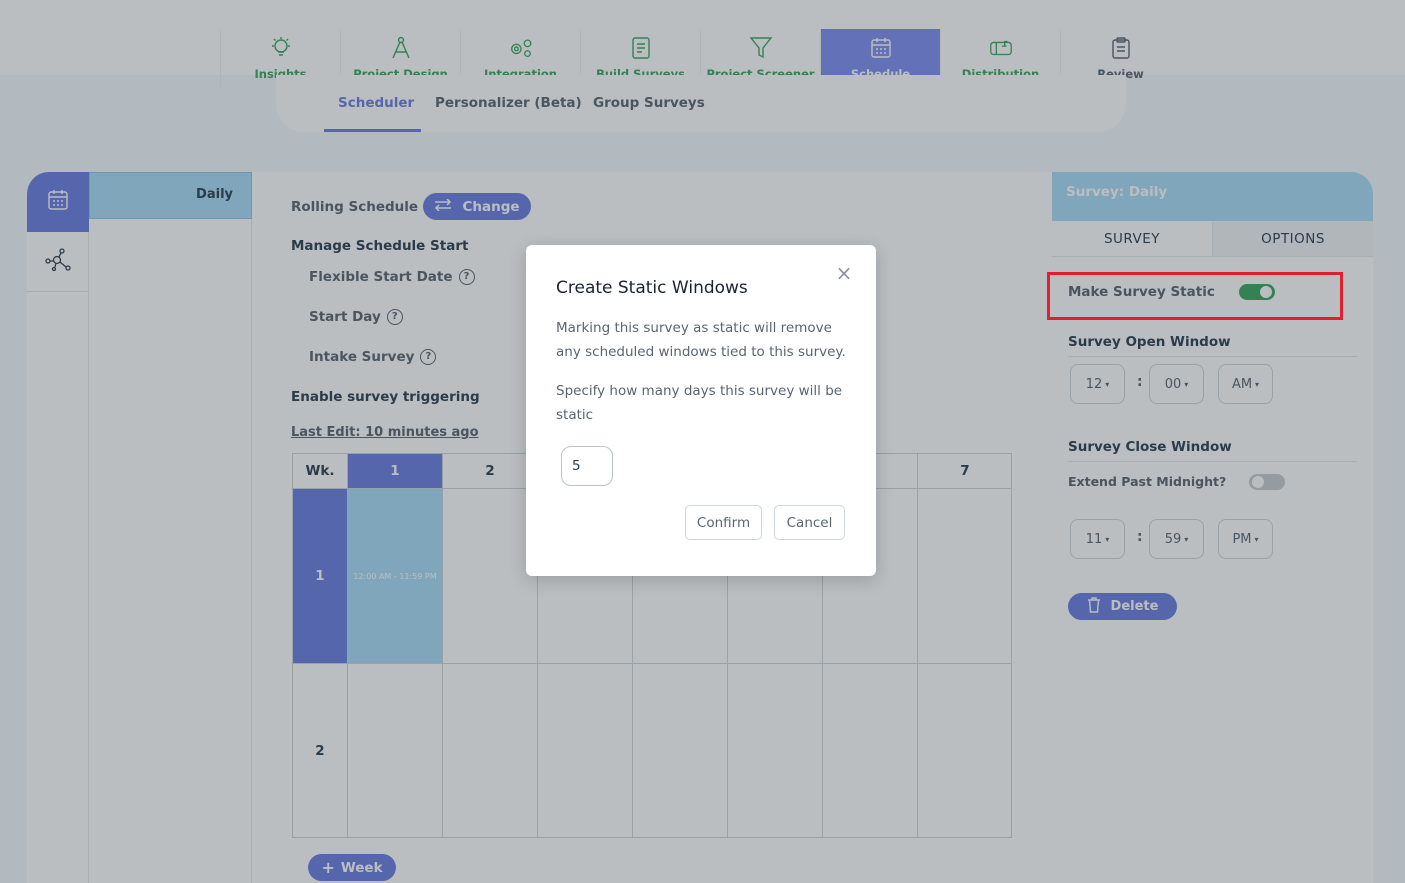 This screenshot has width=1405, height=883. What do you see at coordinates (723, 522) in the screenshot?
I see `confirm-button: Confirm` at bounding box center [723, 522].